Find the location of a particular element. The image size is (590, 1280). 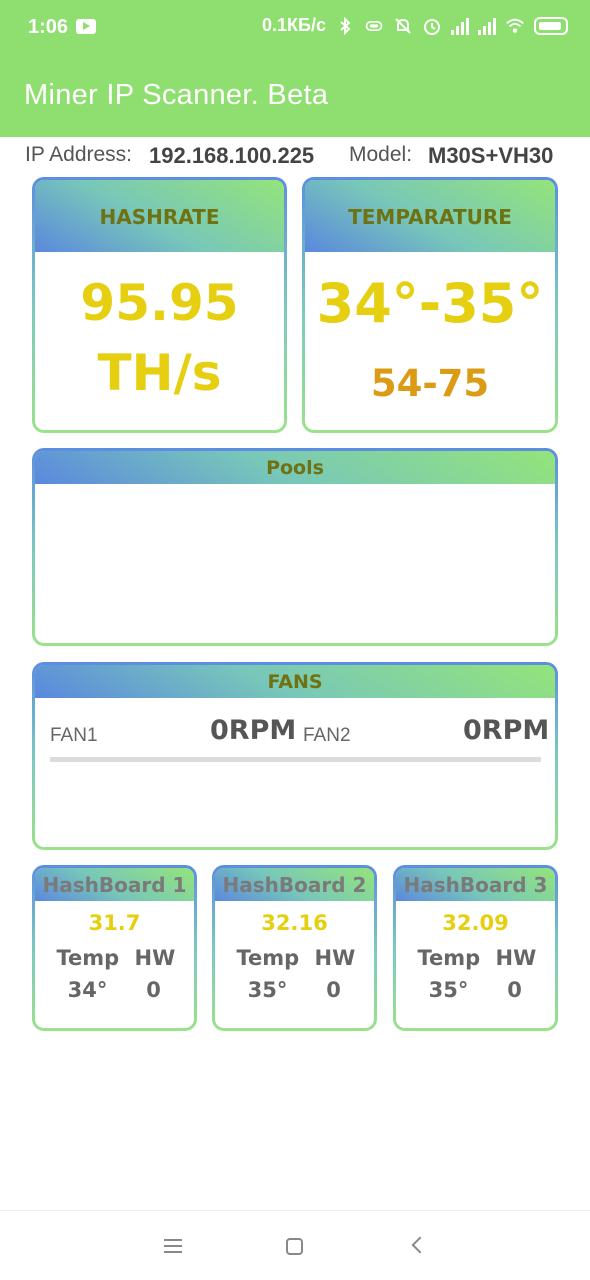

menu-icon is located at coordinates (173, 1246).